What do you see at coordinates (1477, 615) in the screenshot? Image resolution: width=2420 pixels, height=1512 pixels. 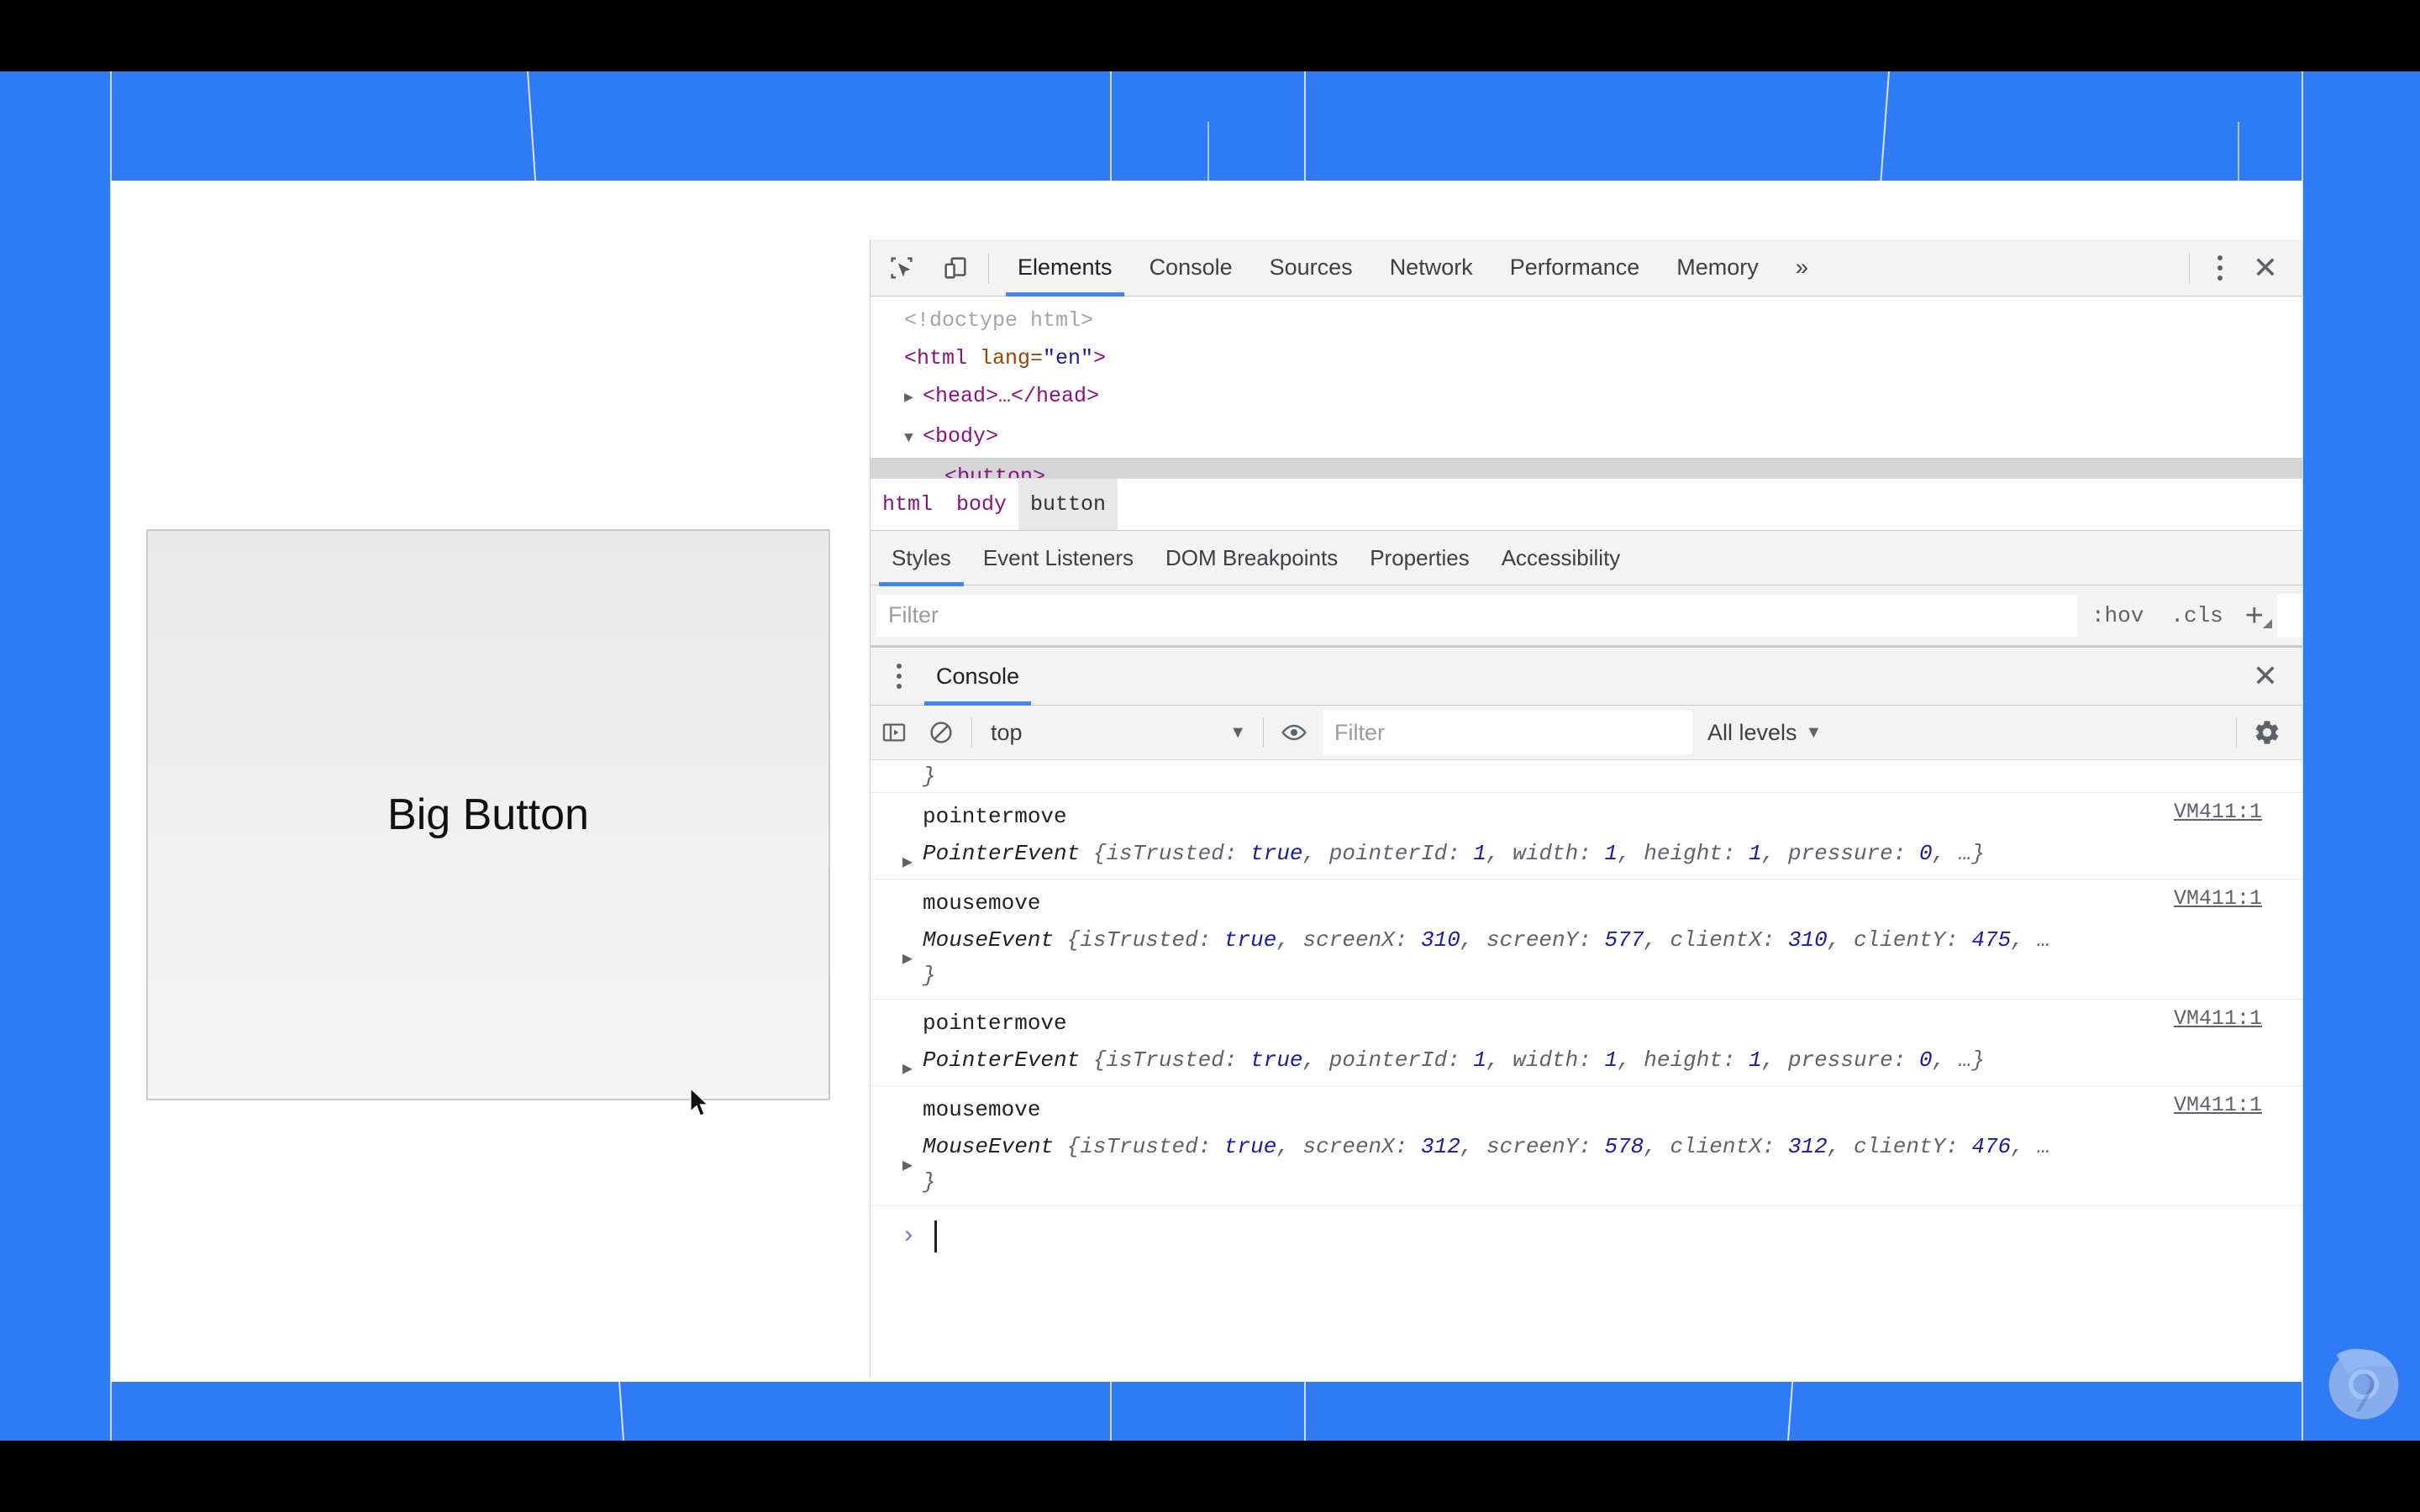 I see `styles-filter-input: Filter` at bounding box center [1477, 615].